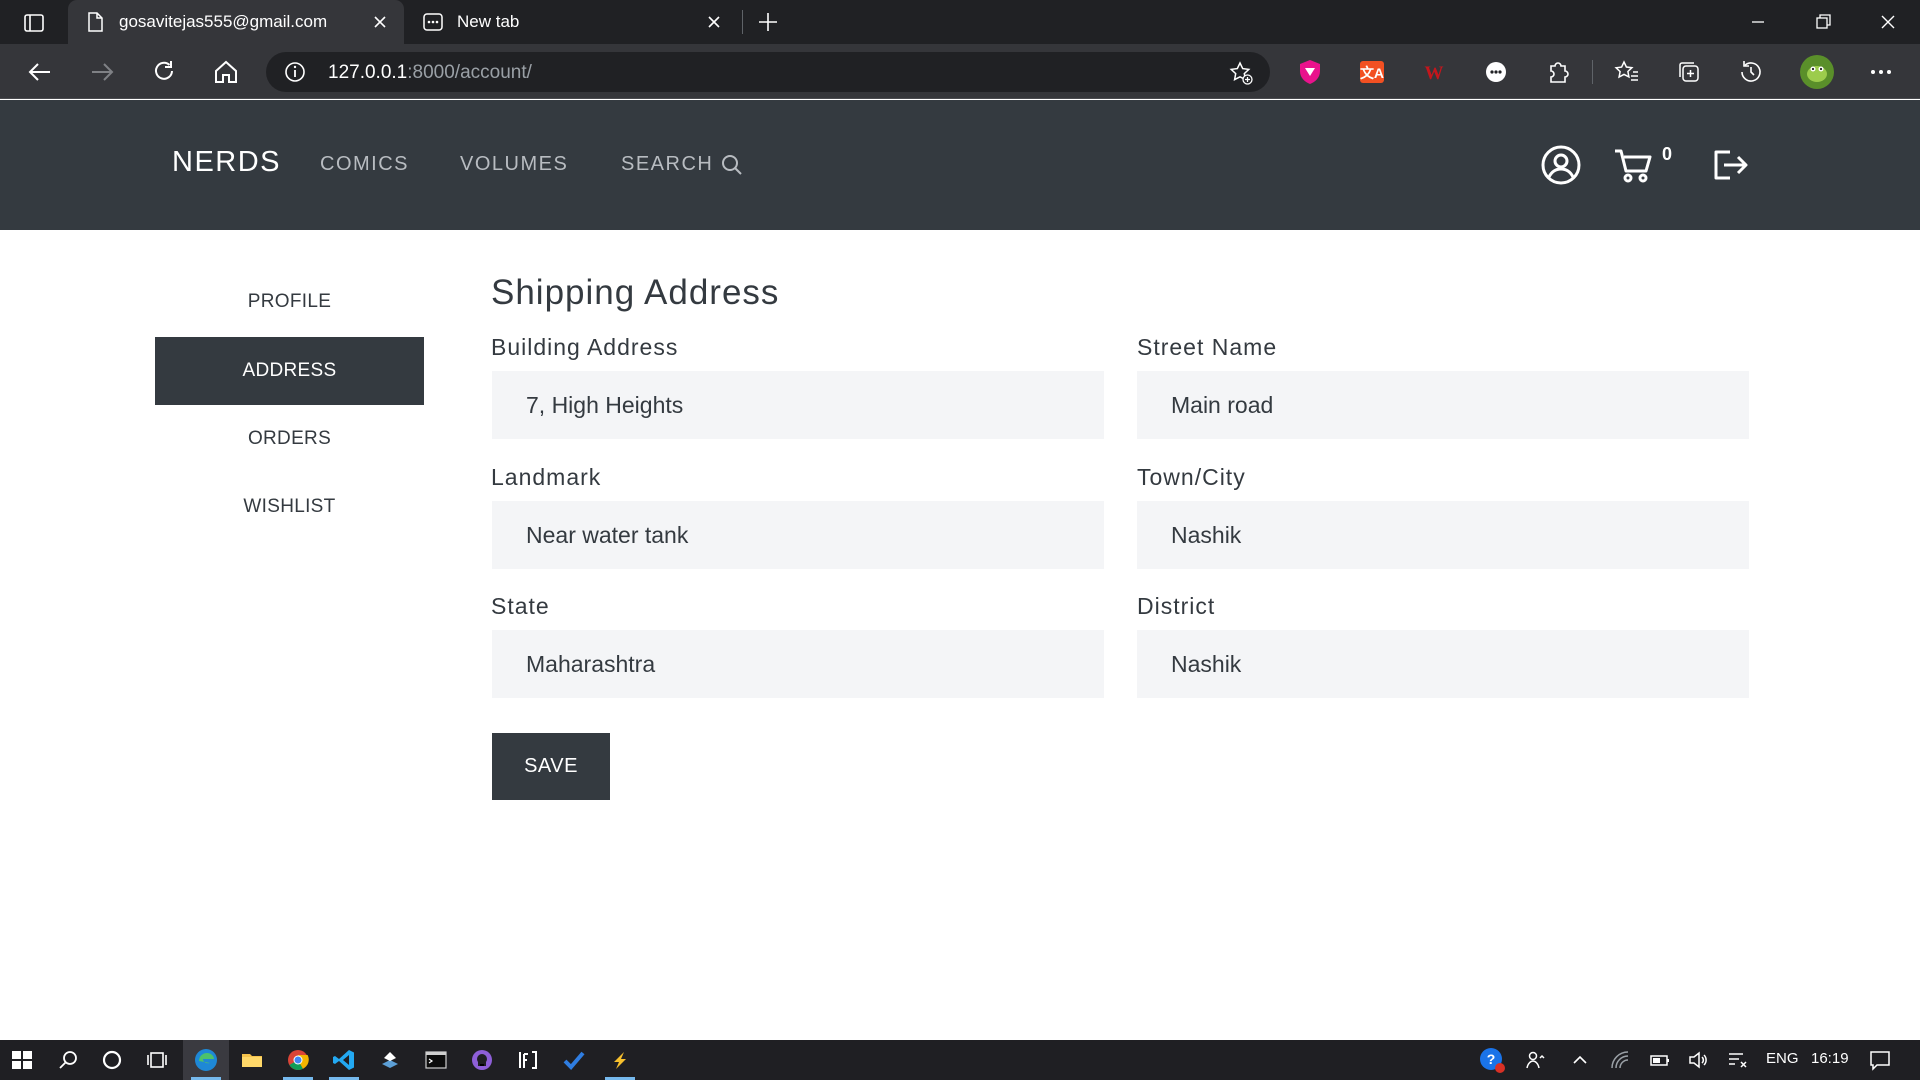 The height and width of the screenshot is (1080, 1920). I want to click on profile-avatar, so click(1817, 72).